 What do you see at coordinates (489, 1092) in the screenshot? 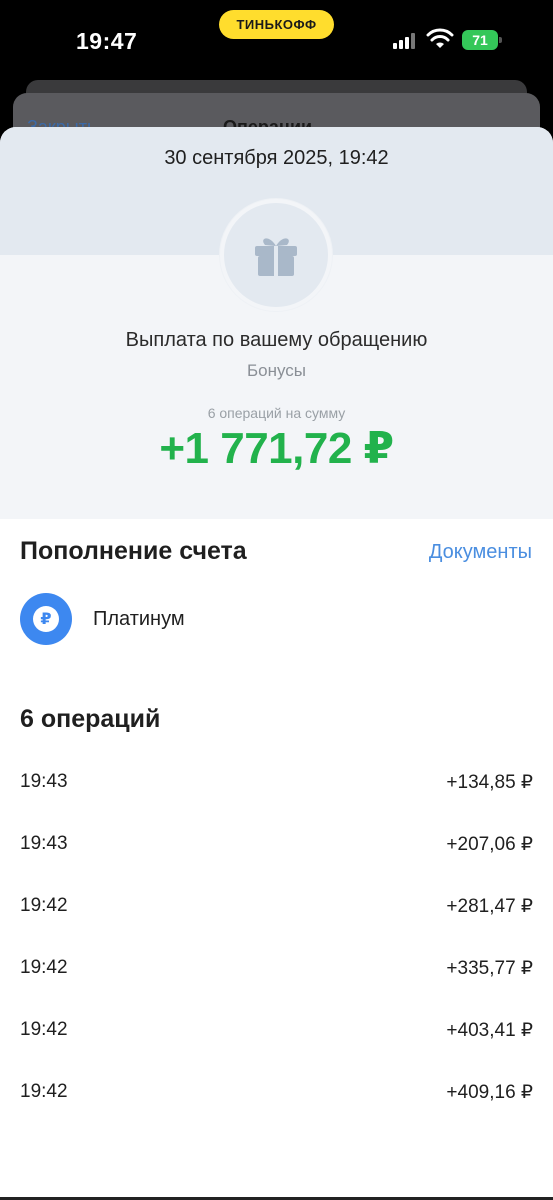
I see `operation-amount: +409,16 ₽` at bounding box center [489, 1092].